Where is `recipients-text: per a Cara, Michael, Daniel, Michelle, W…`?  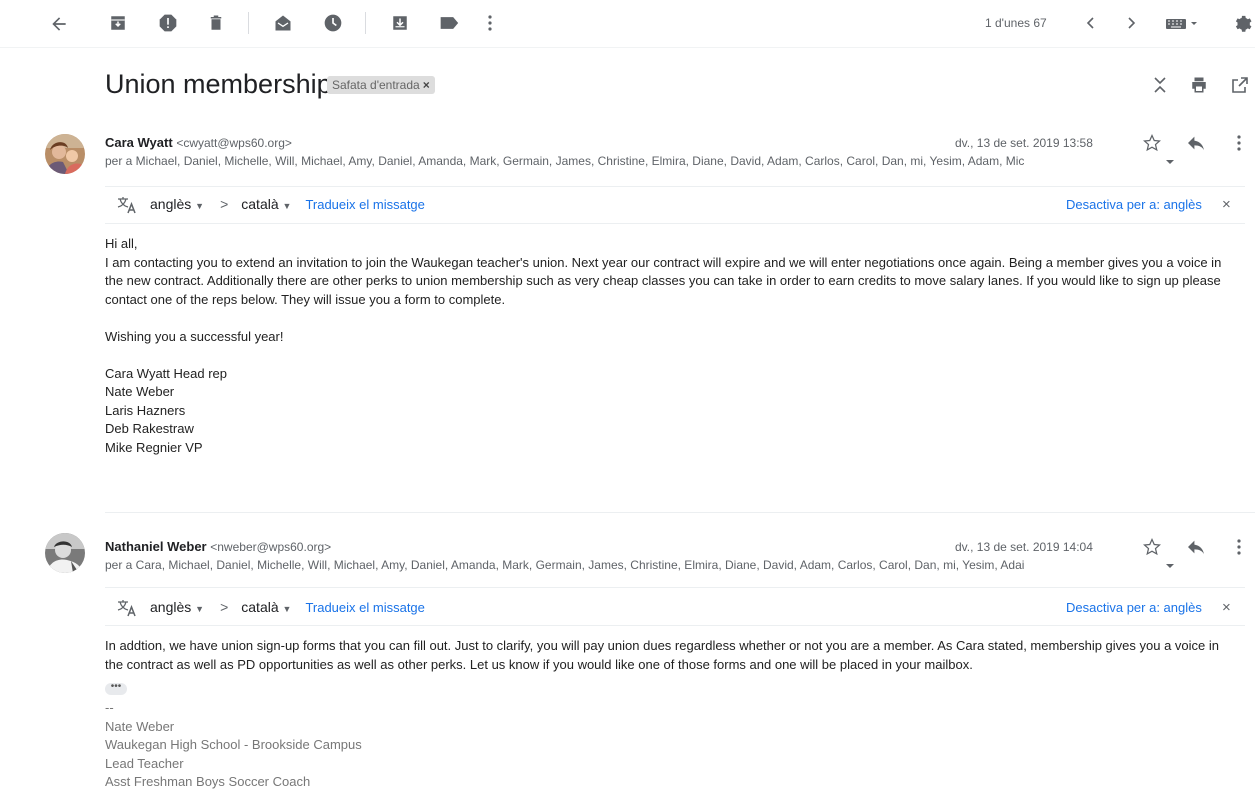
recipients-text: per a Cara, Michael, Daniel, Michelle, W… is located at coordinates (565, 565).